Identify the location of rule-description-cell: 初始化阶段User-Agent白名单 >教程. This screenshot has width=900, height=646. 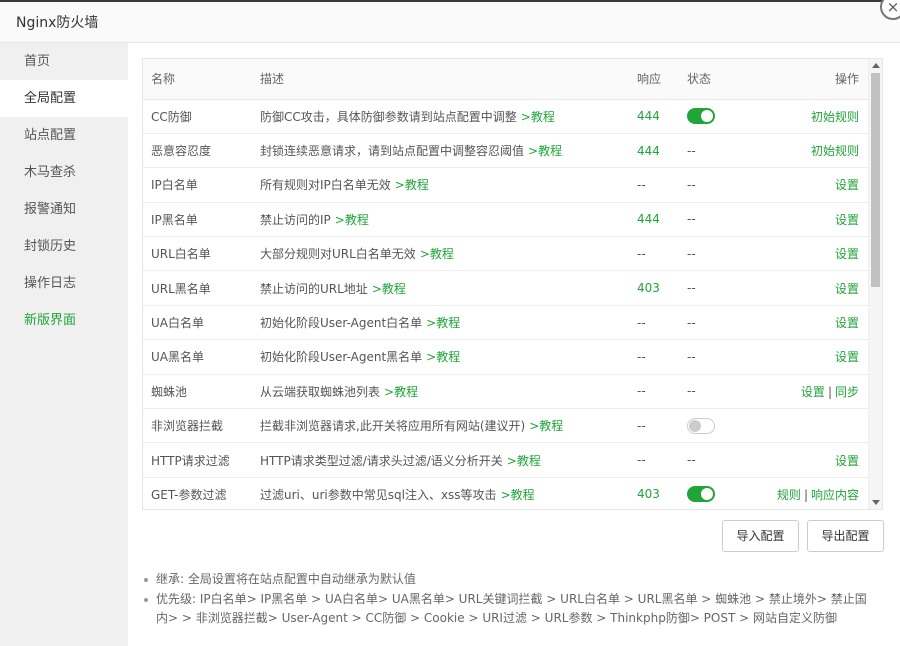
(440, 322).